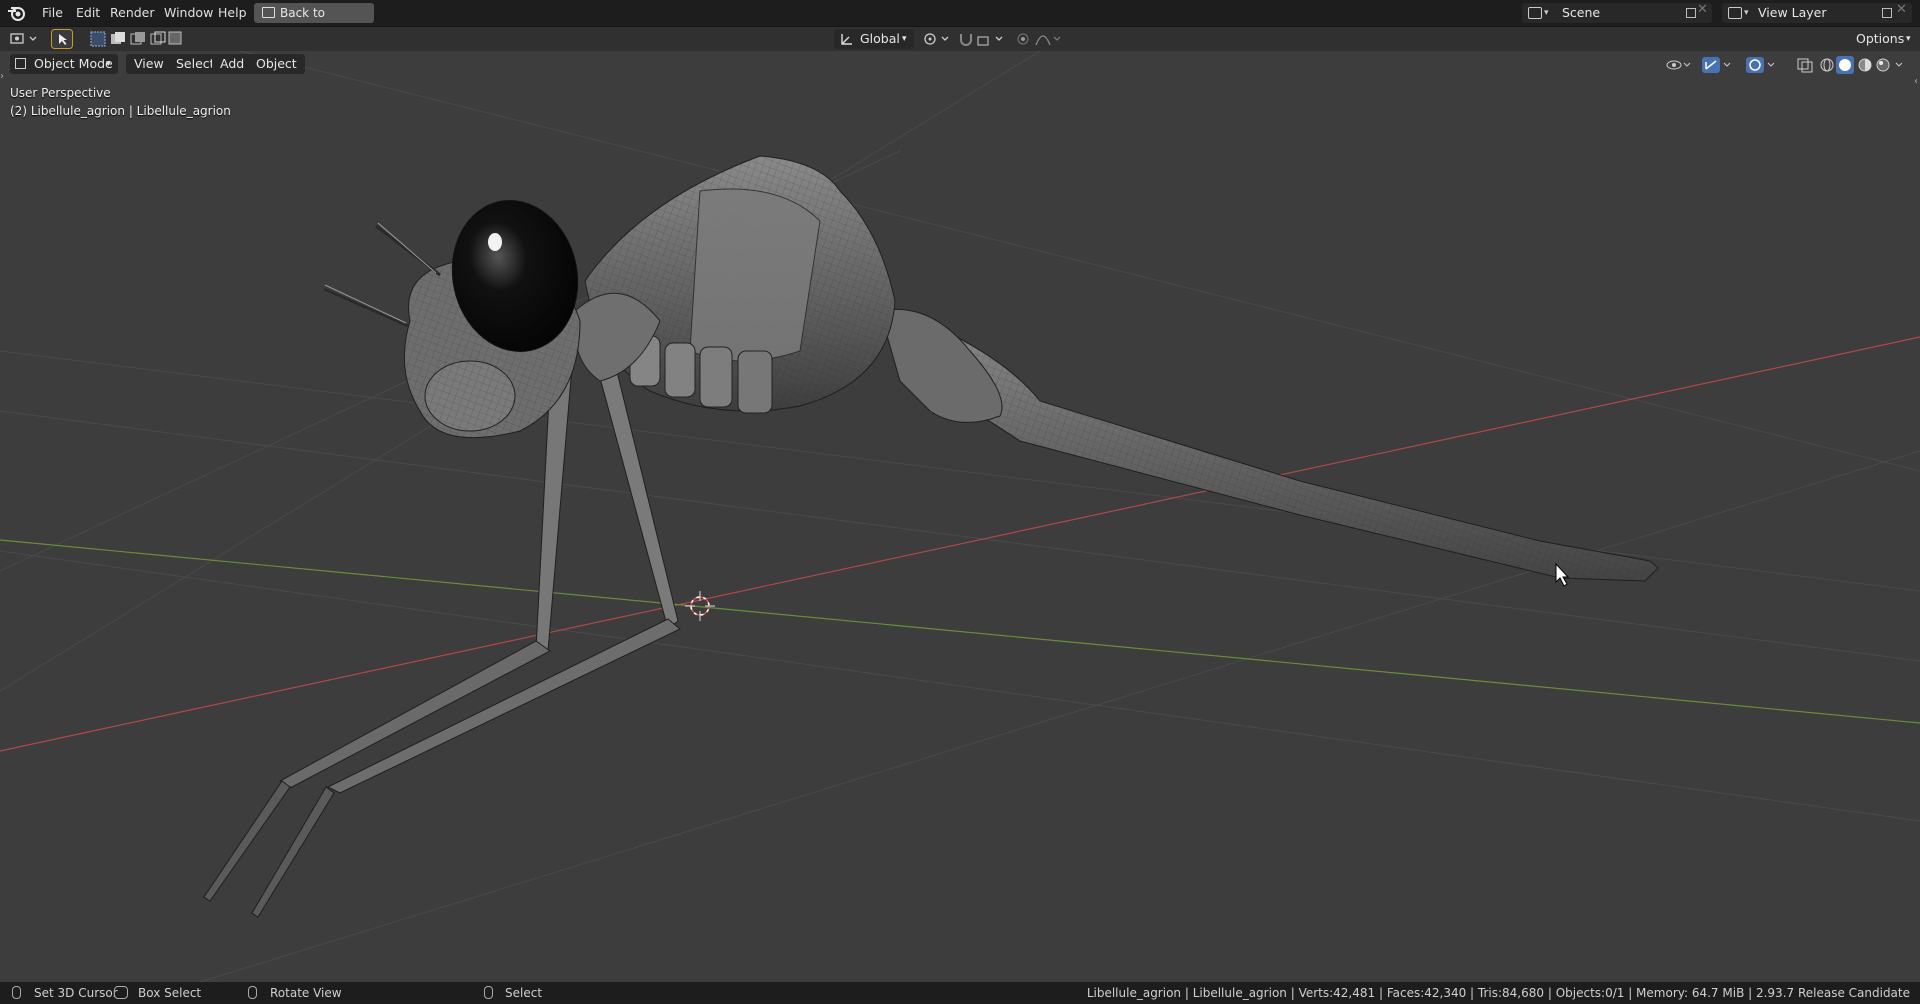 Image resolution: width=1920 pixels, height=1004 pixels. Describe the element at coordinates (276, 64) in the screenshot. I see `viewport-menu-object: Object` at that location.